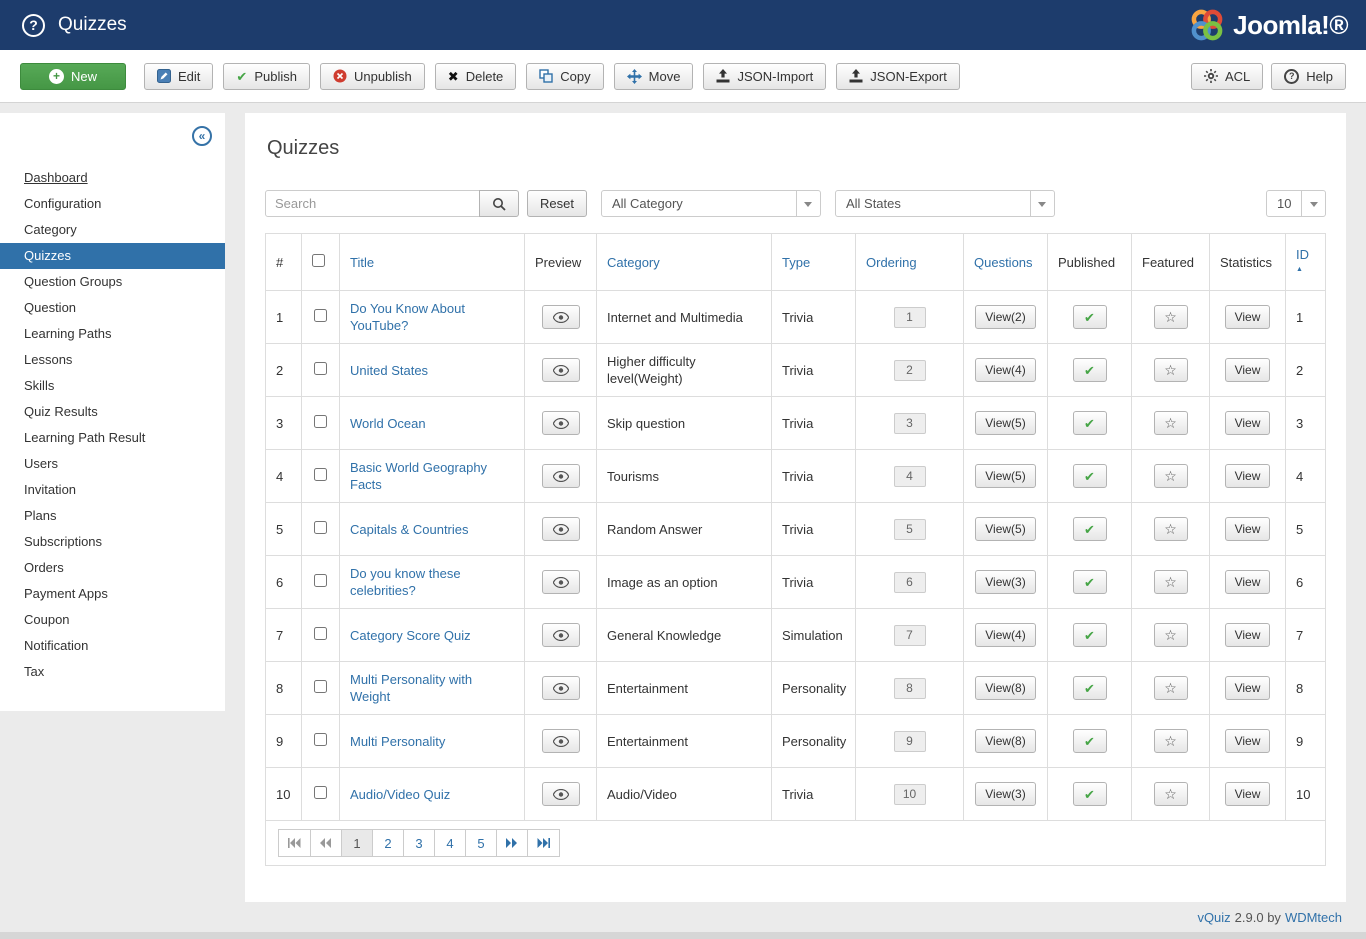 The image size is (1366, 939). What do you see at coordinates (450, 843) in the screenshot?
I see `pagination-page-4: 4` at bounding box center [450, 843].